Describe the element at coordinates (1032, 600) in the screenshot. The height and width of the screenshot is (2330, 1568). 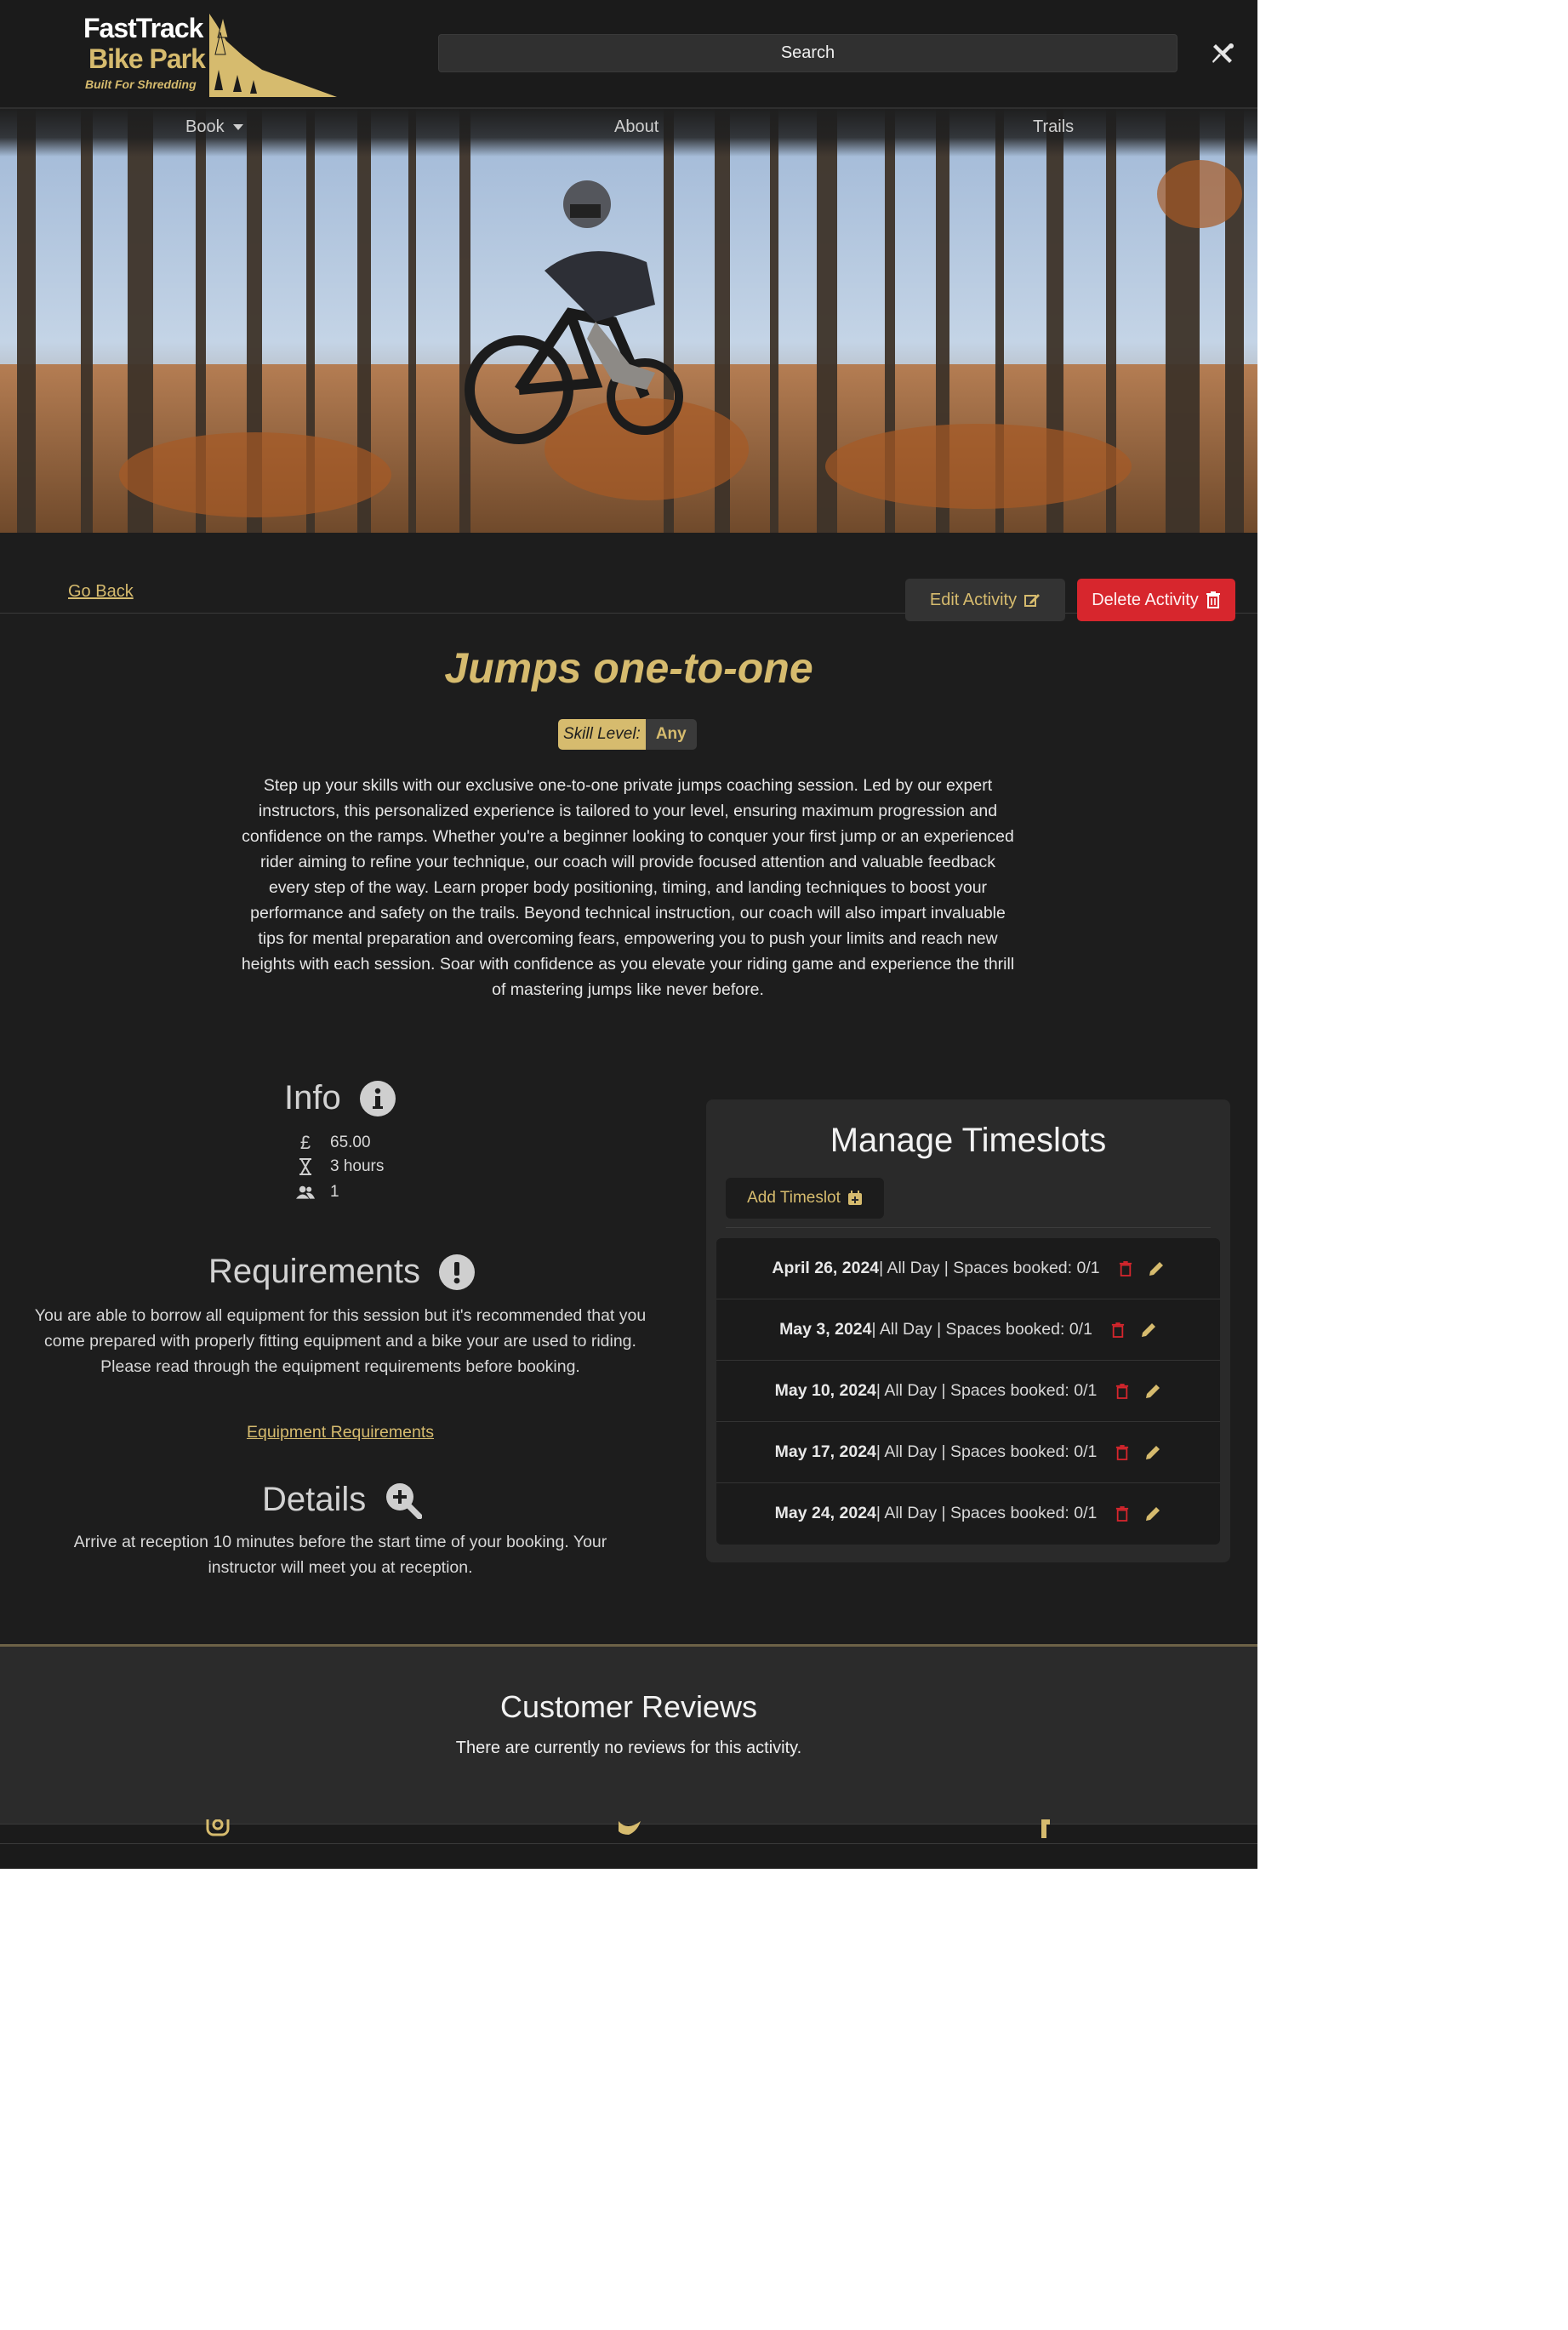
I see `edit-icon` at that location.